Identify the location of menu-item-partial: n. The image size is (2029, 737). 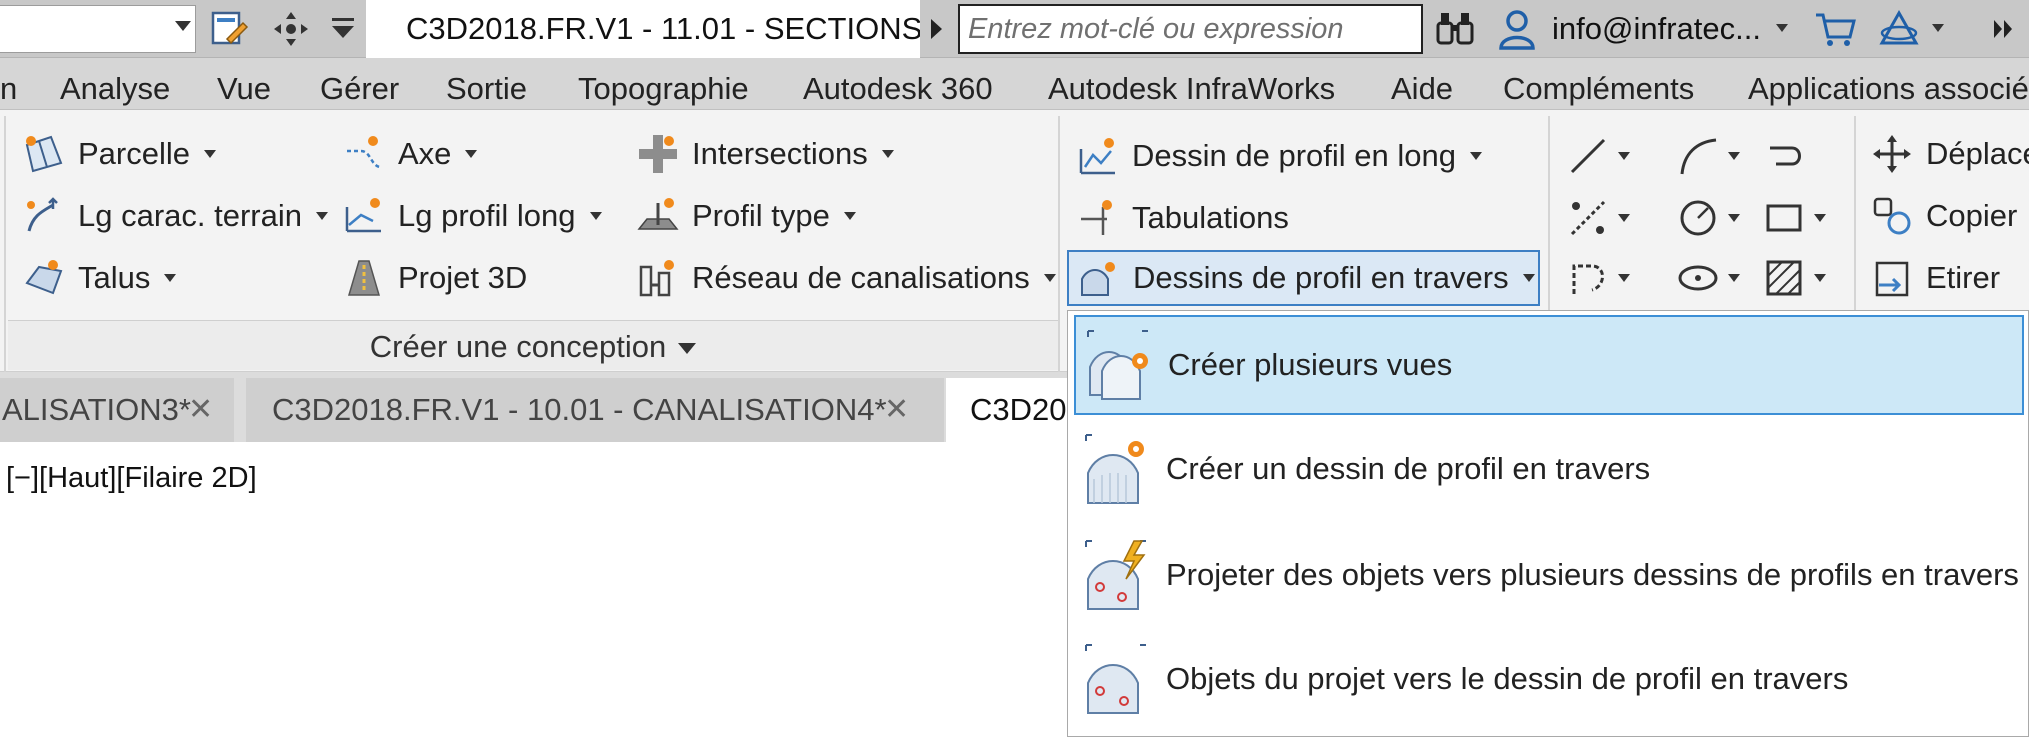
(8, 84).